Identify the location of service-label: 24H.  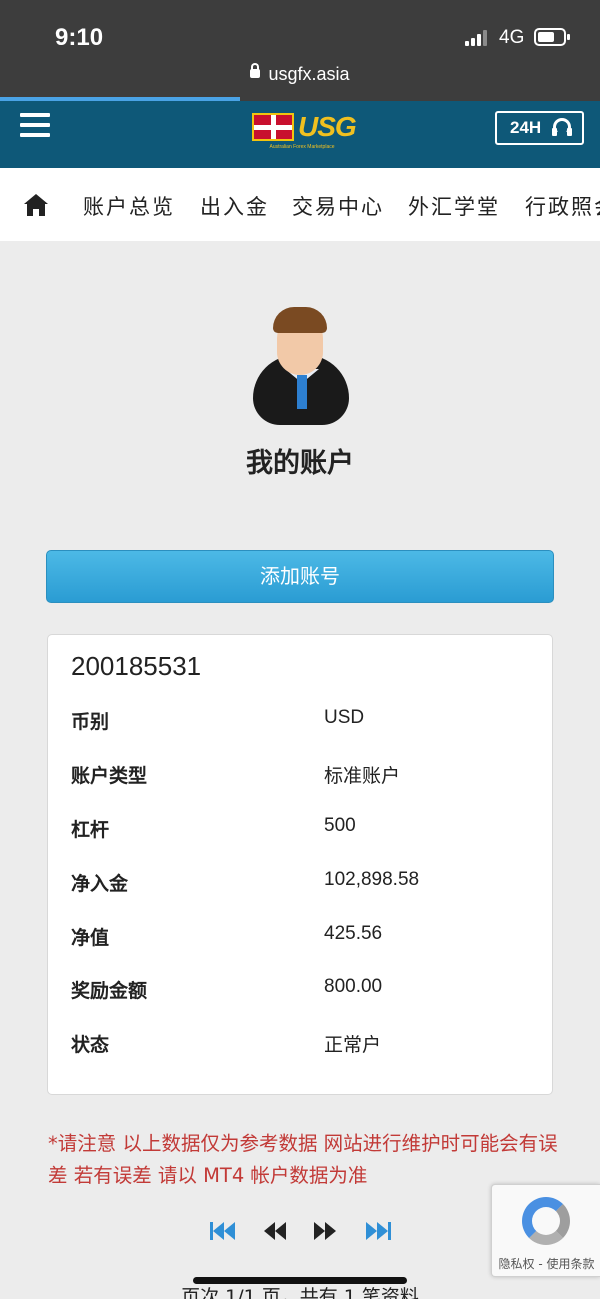
(526, 127).